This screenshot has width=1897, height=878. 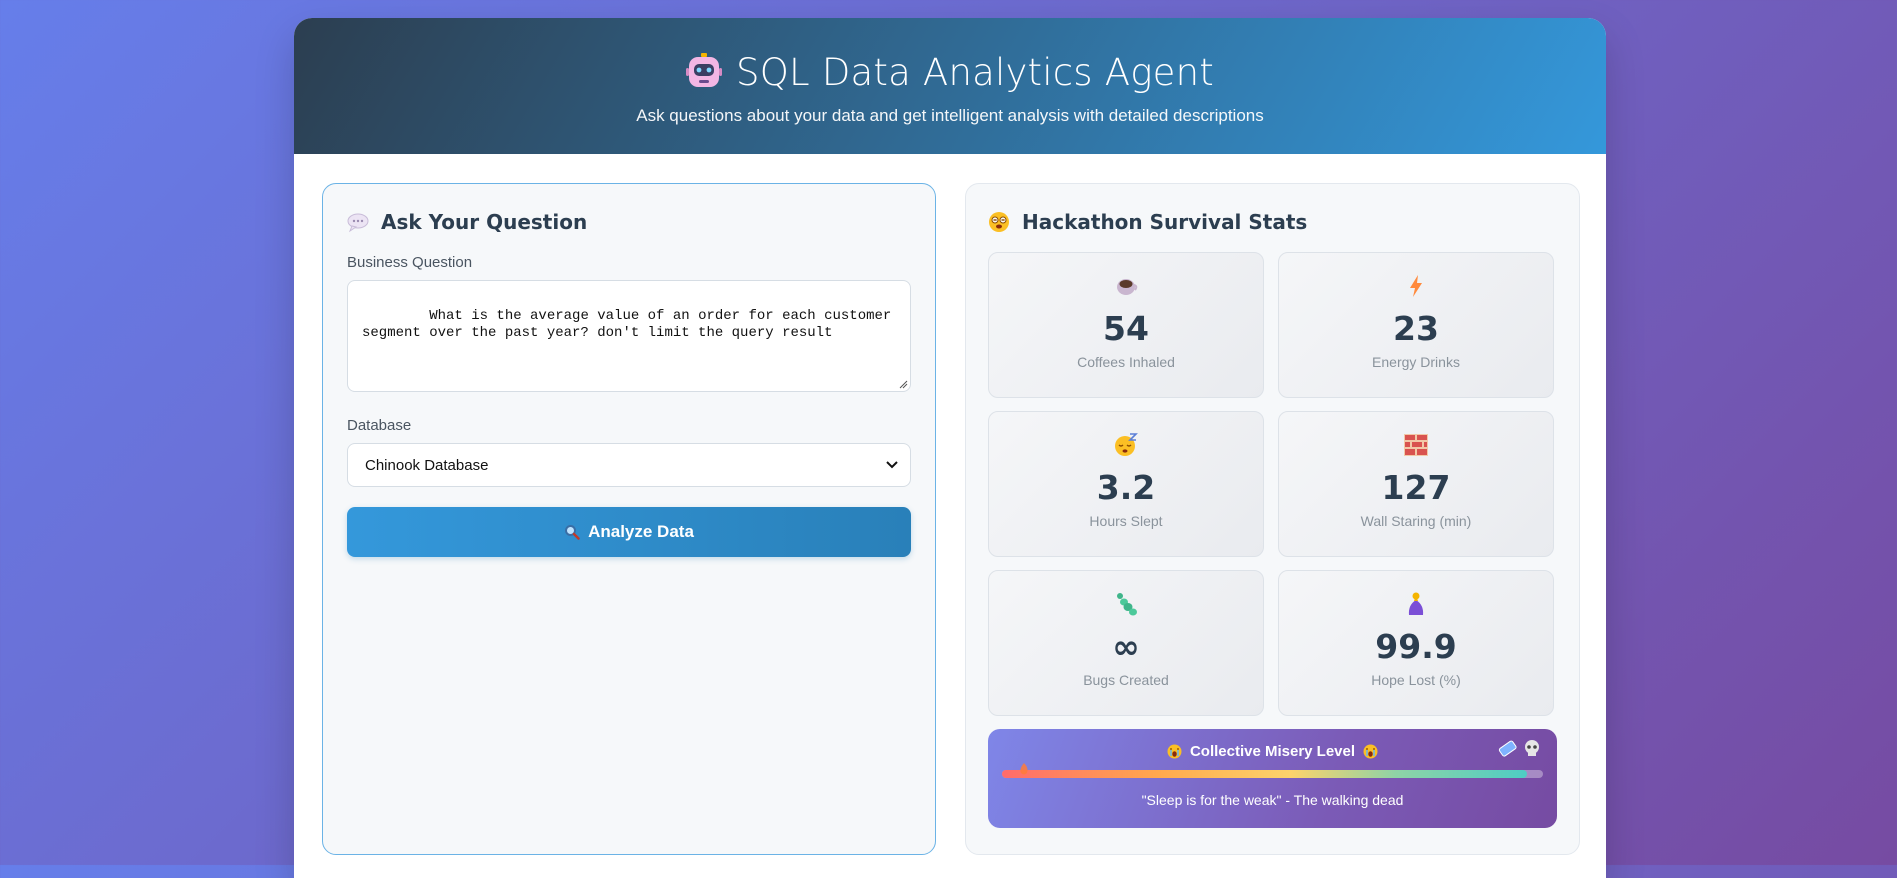 I want to click on database-selected-value: Chinook Database, so click(x=427, y=465).